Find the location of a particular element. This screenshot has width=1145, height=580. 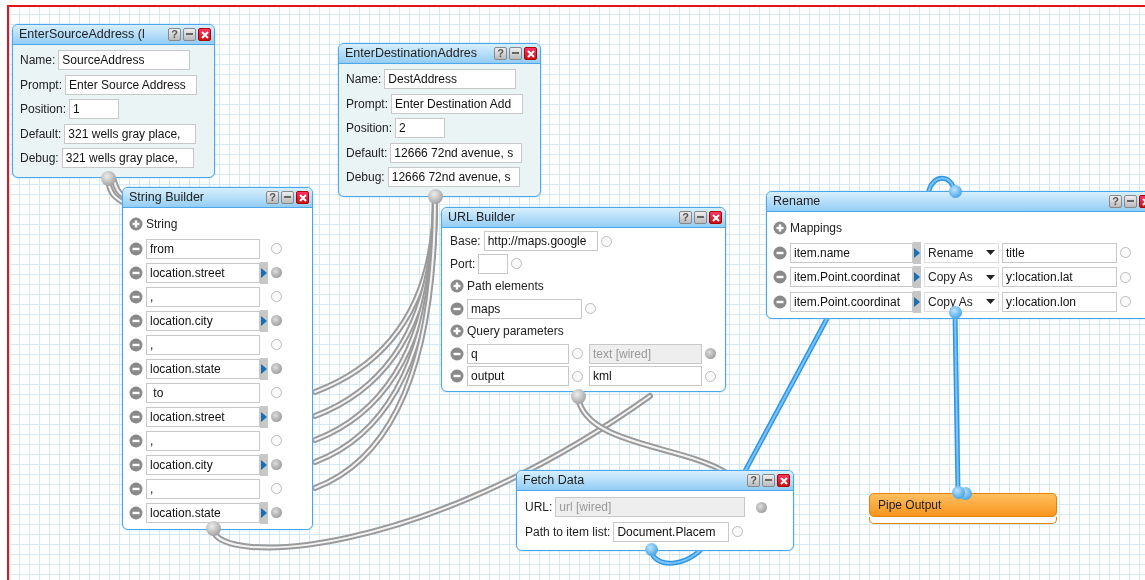

input-field: Enter Destination Add is located at coordinates (457, 103).